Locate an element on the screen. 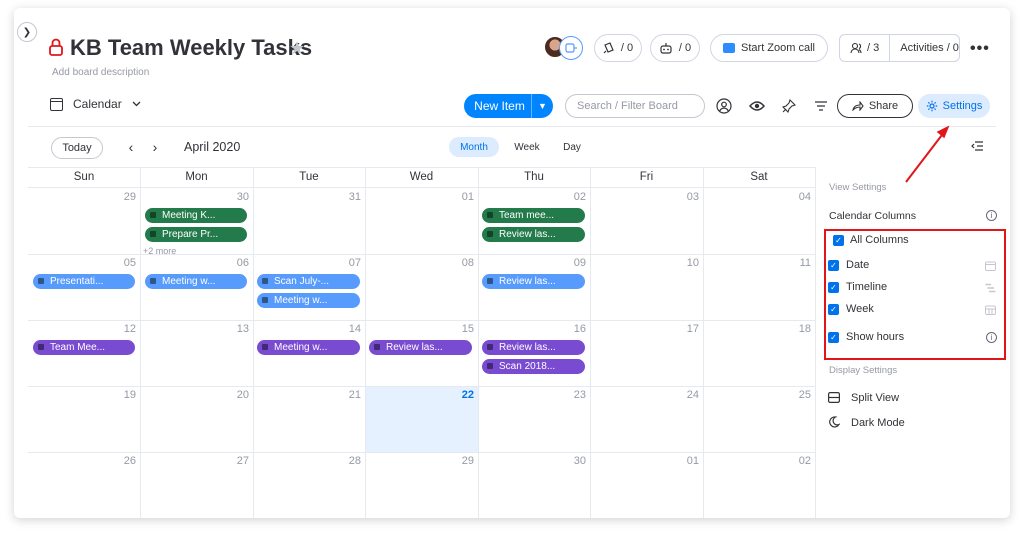 The height and width of the screenshot is (534, 1023). day-number: 24 is located at coordinates (684, 395).